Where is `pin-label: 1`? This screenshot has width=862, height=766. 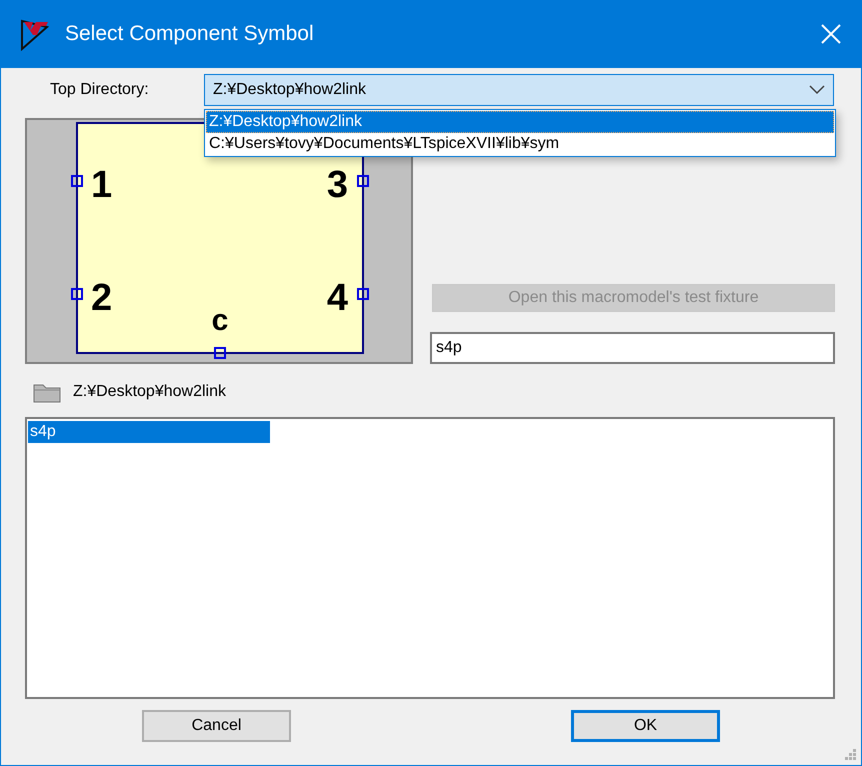 pin-label: 1 is located at coordinates (101, 185).